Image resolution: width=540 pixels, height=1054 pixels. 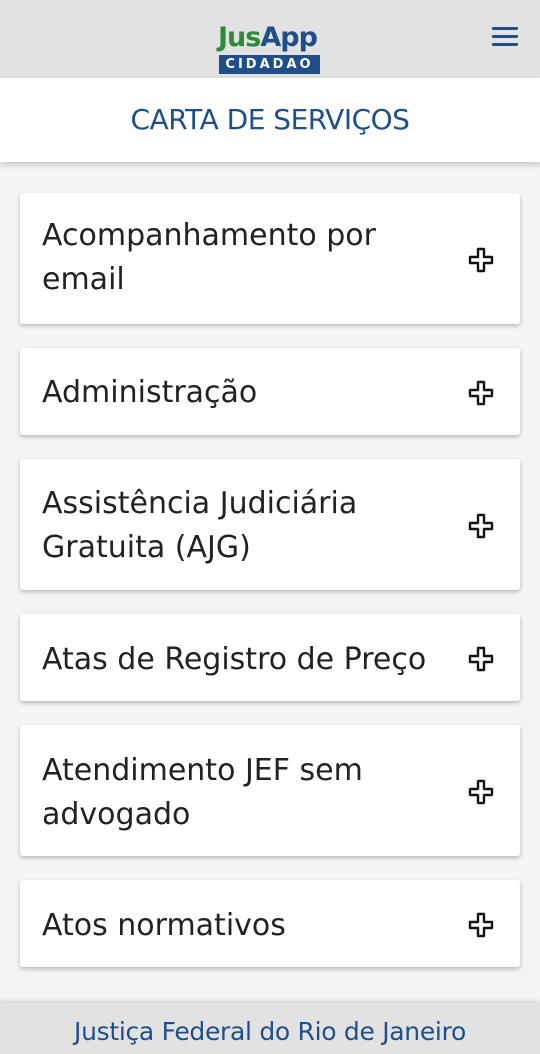 I want to click on service-item-label: Atos normativos, so click(x=164, y=925).